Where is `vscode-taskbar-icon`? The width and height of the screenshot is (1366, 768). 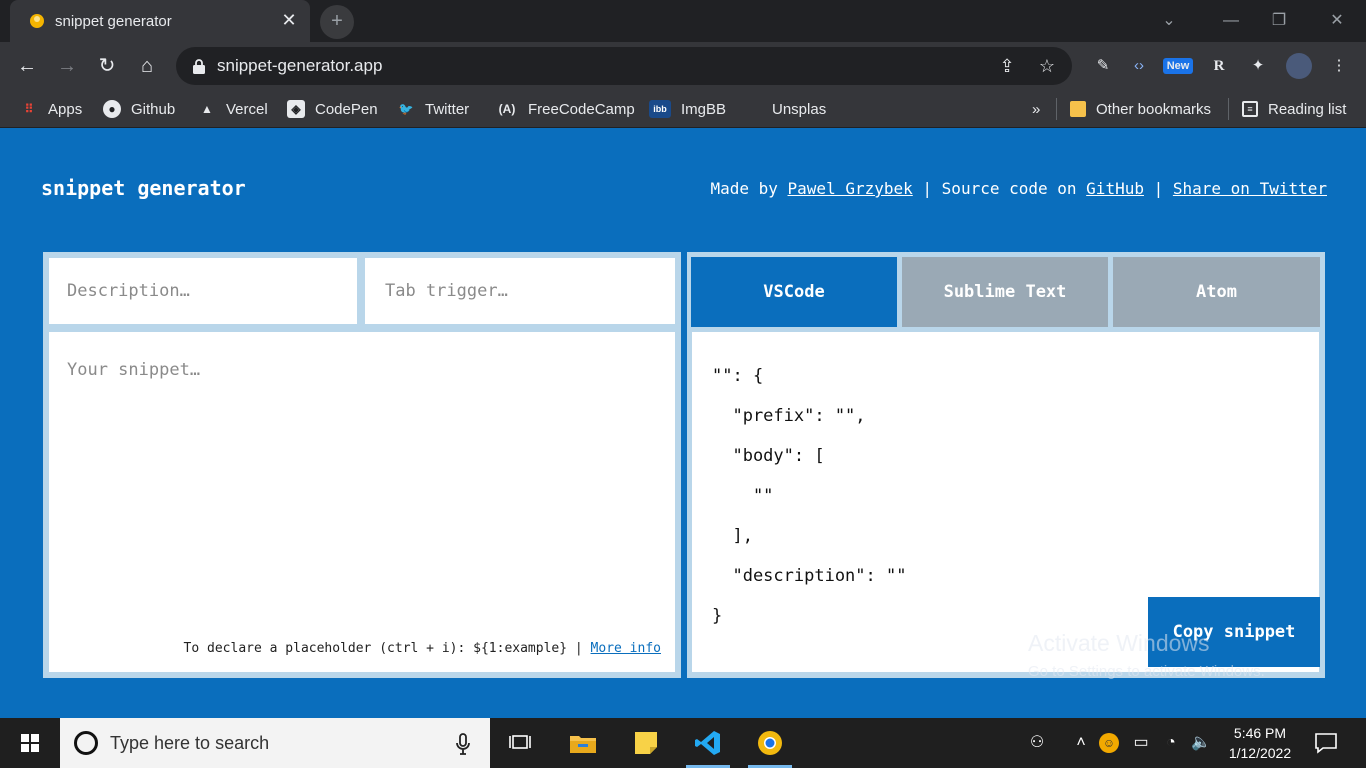
vscode-taskbar-icon is located at coordinates (708, 743).